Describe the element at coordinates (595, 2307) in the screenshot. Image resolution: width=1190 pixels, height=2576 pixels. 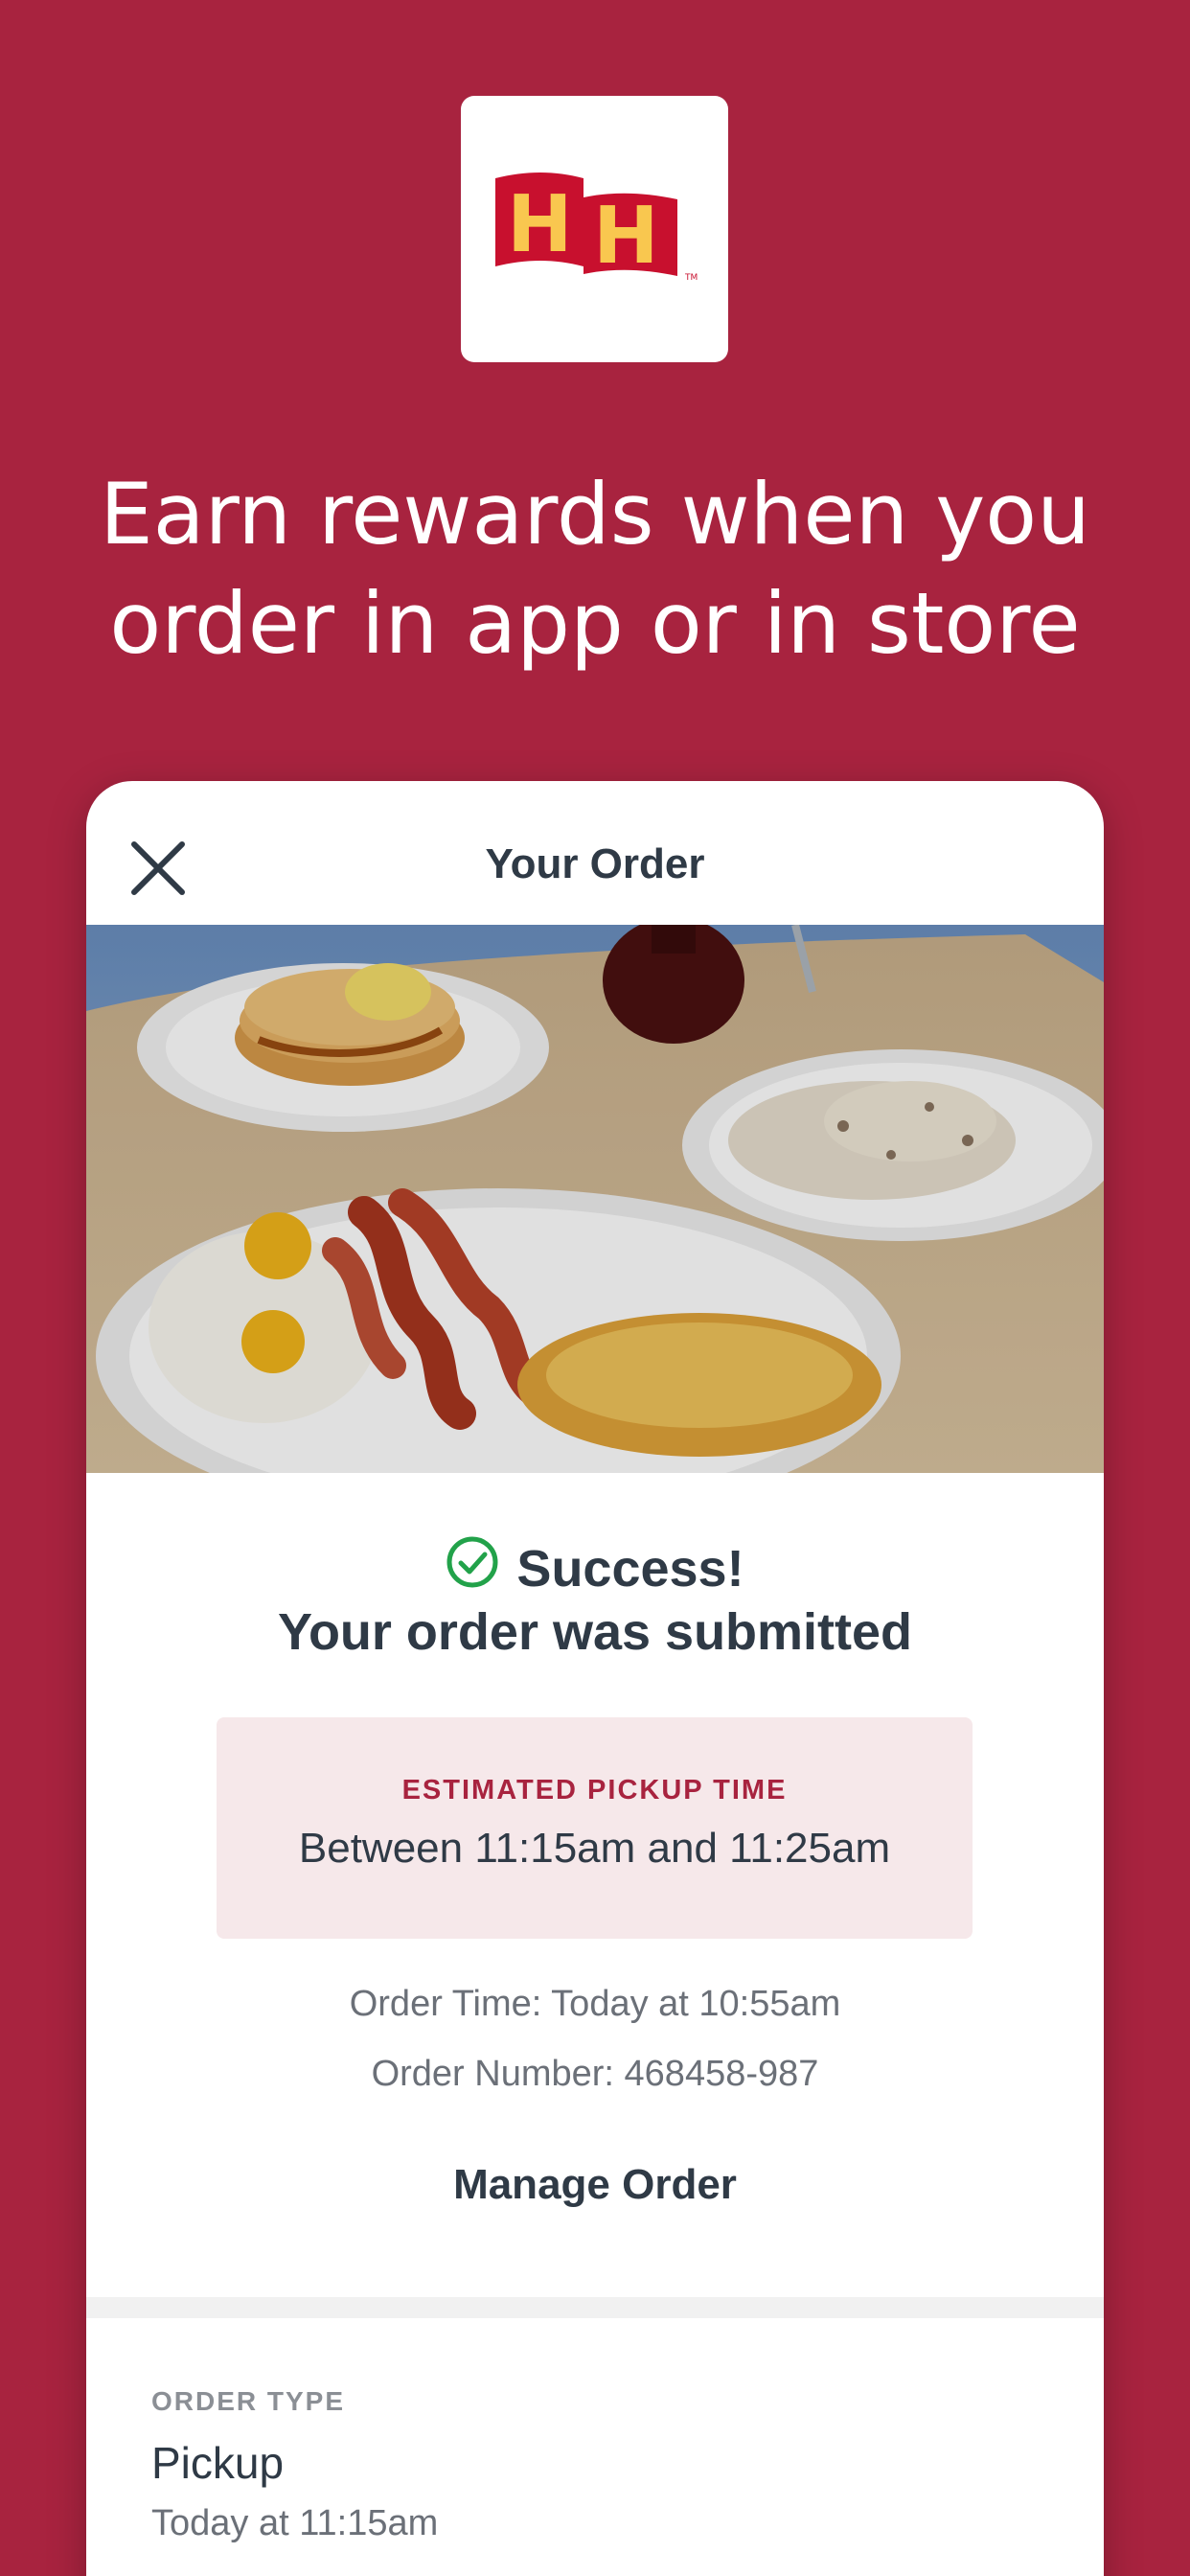
I see `section-divider` at that location.